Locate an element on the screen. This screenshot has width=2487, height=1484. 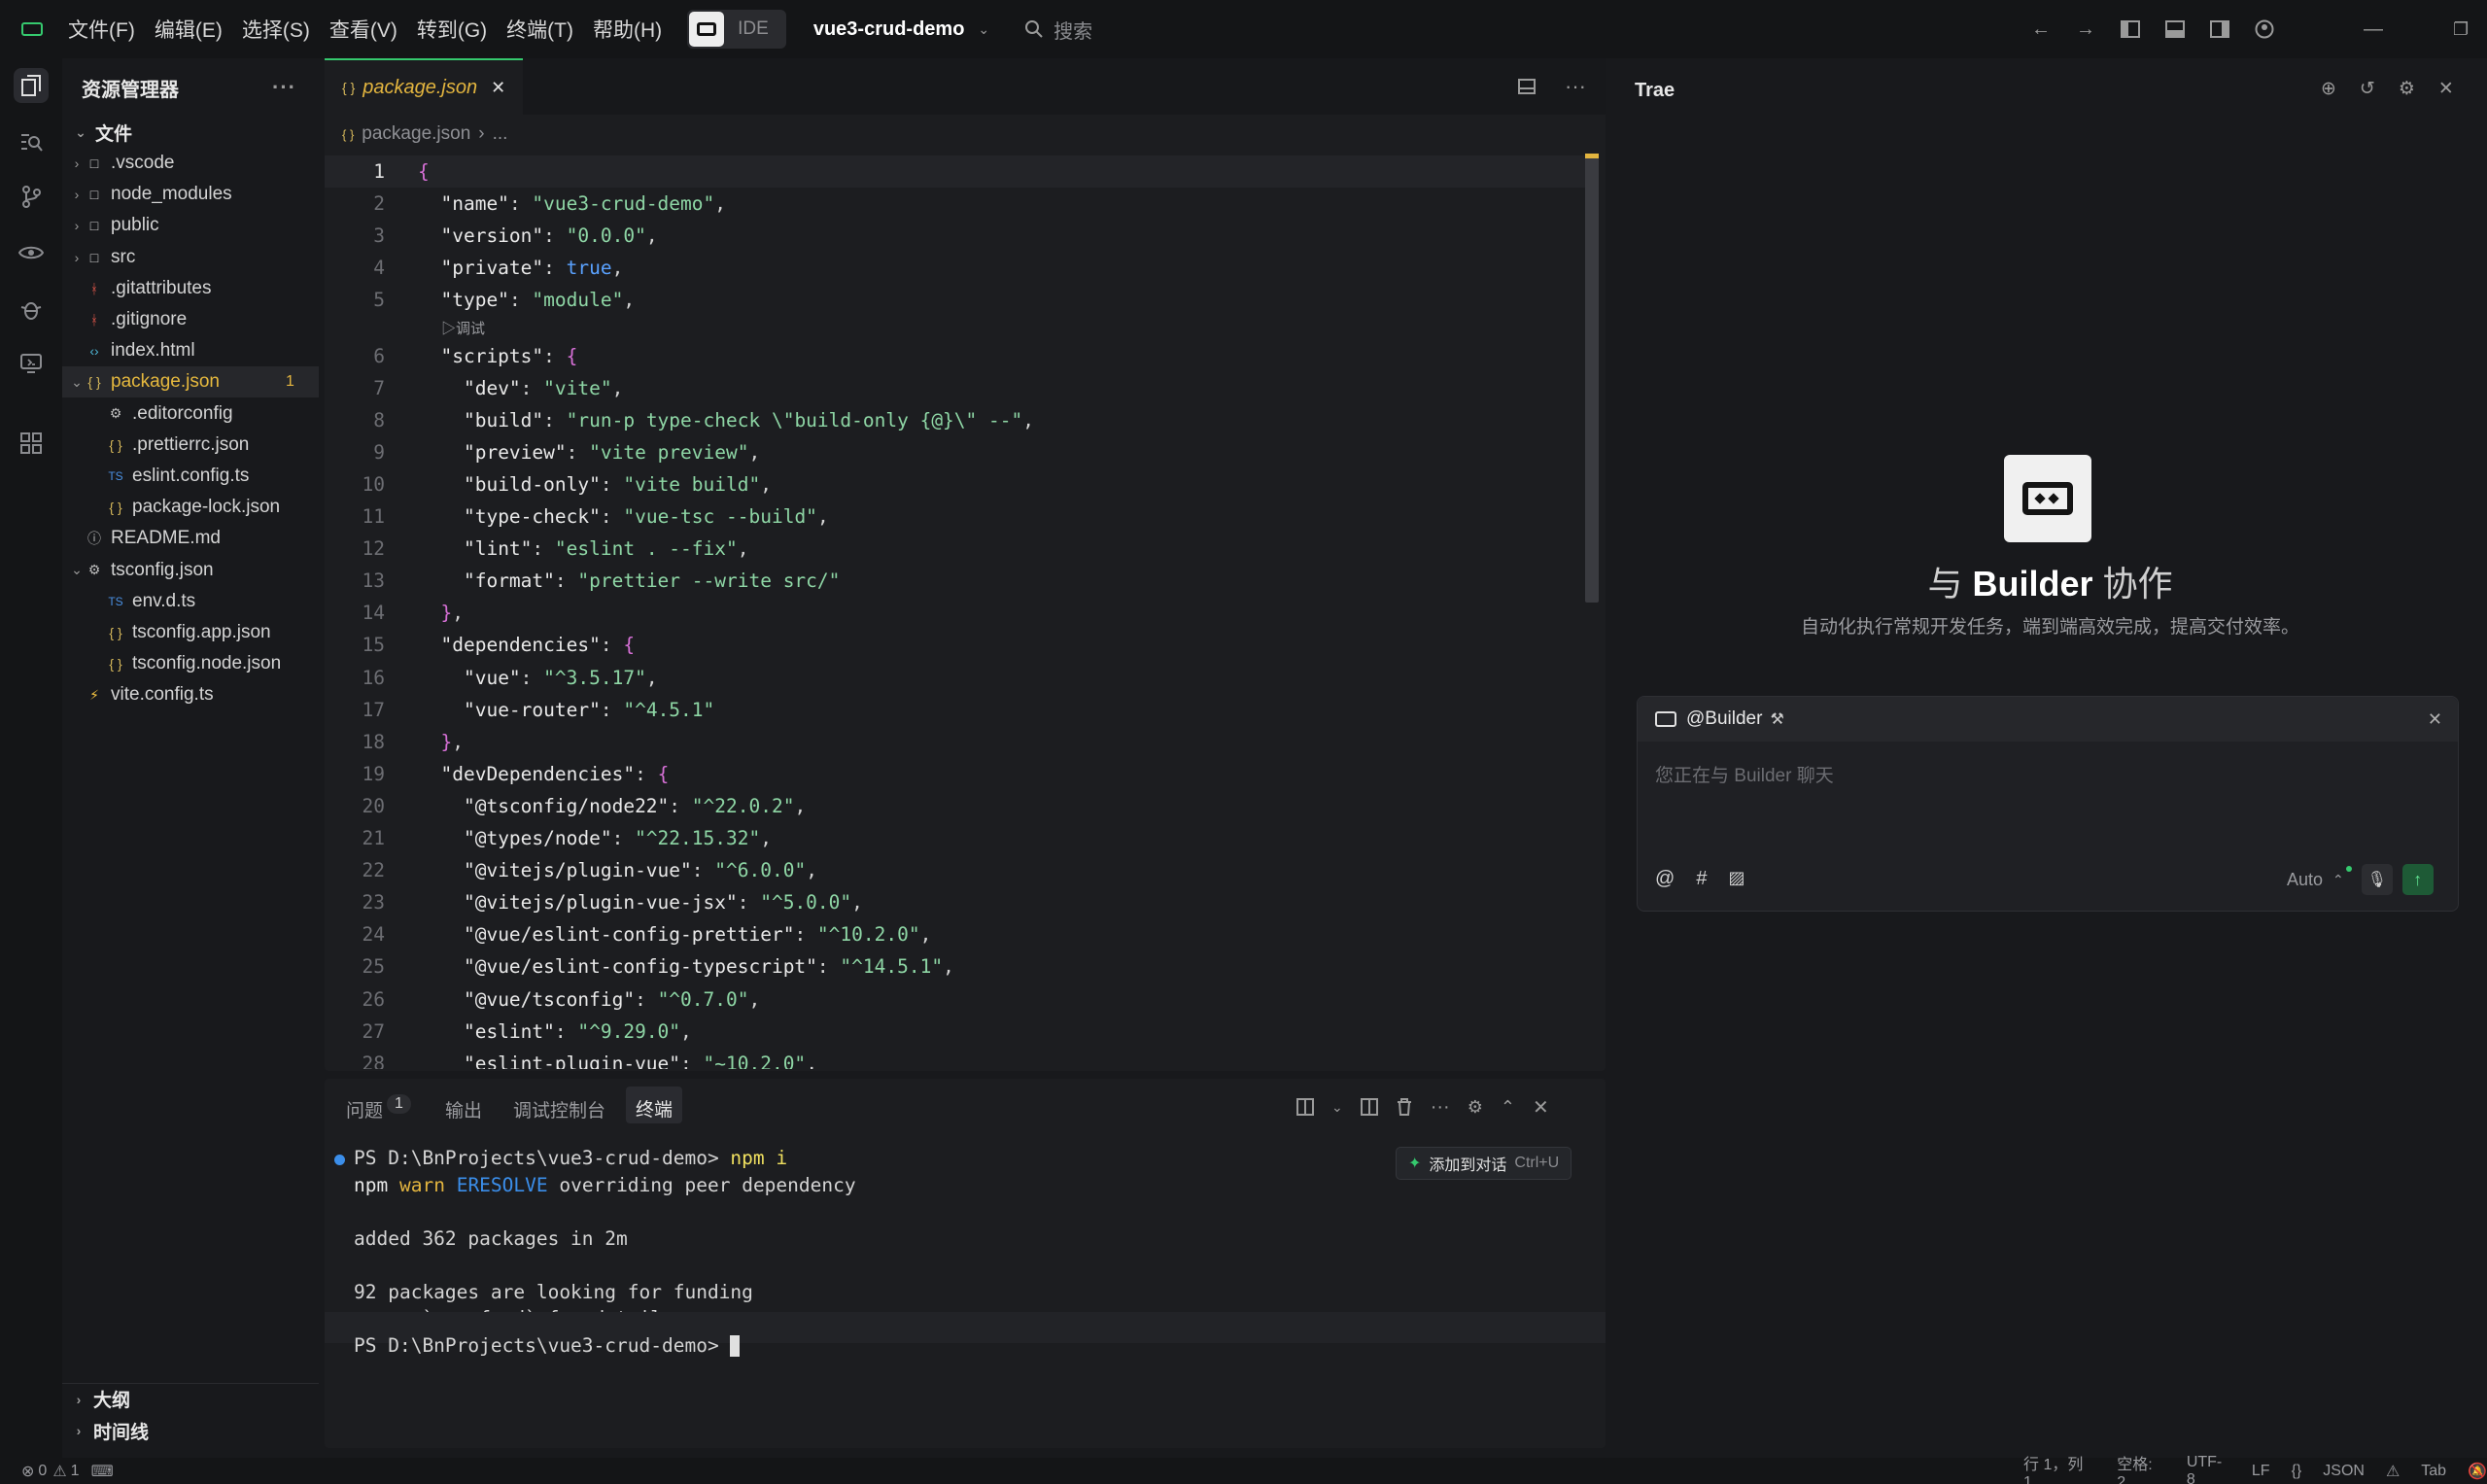
file-tree-item: ⌄{ } package.json 1 is located at coordinates (191, 382).